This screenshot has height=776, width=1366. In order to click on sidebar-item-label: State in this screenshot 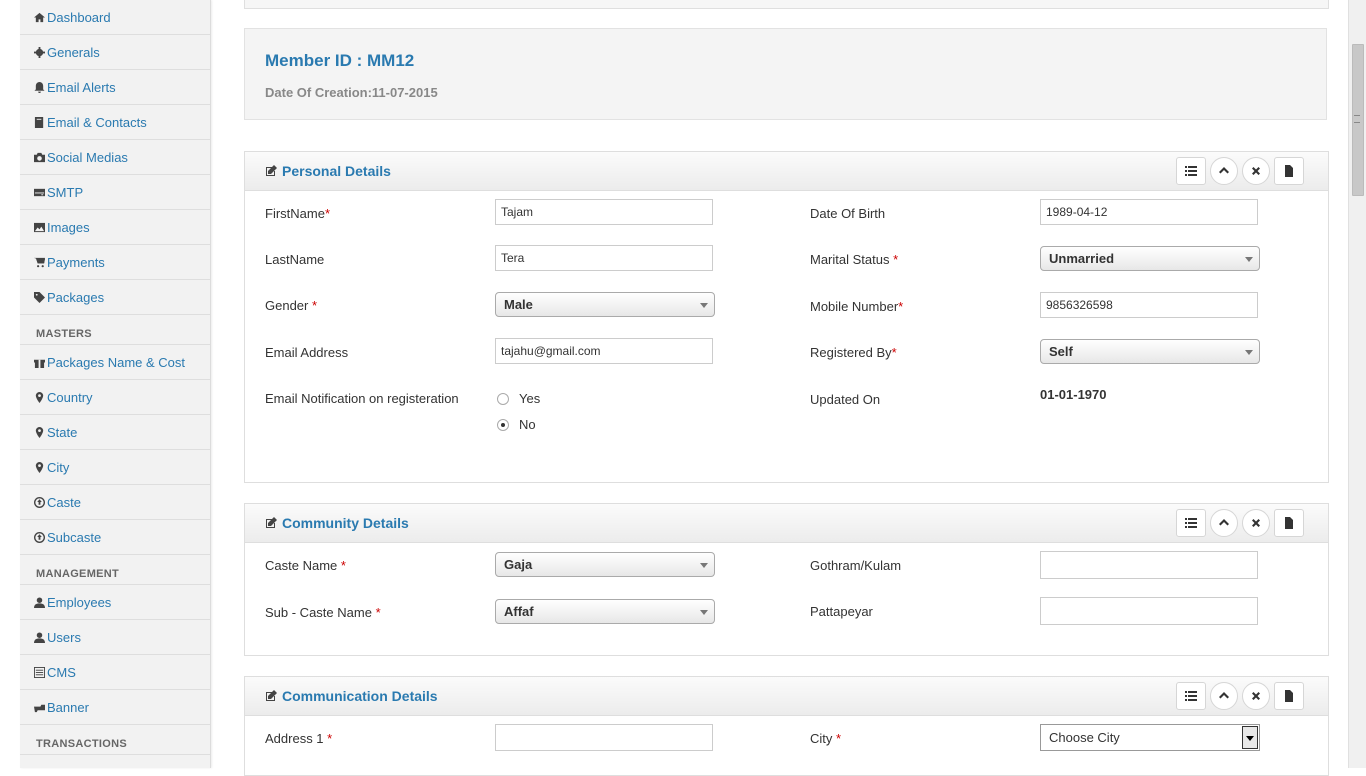, I will do `click(62, 432)`.